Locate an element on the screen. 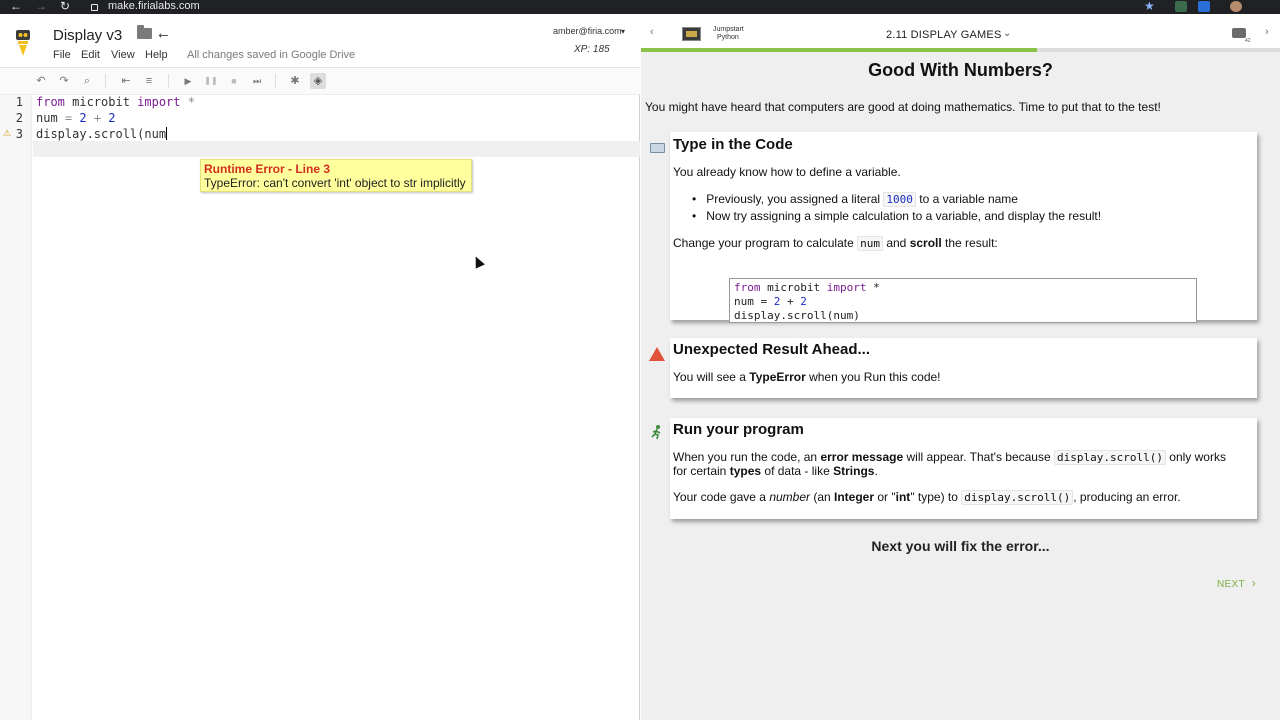 The height and width of the screenshot is (720, 1280). document-title: Display v3 is located at coordinates (87, 35).